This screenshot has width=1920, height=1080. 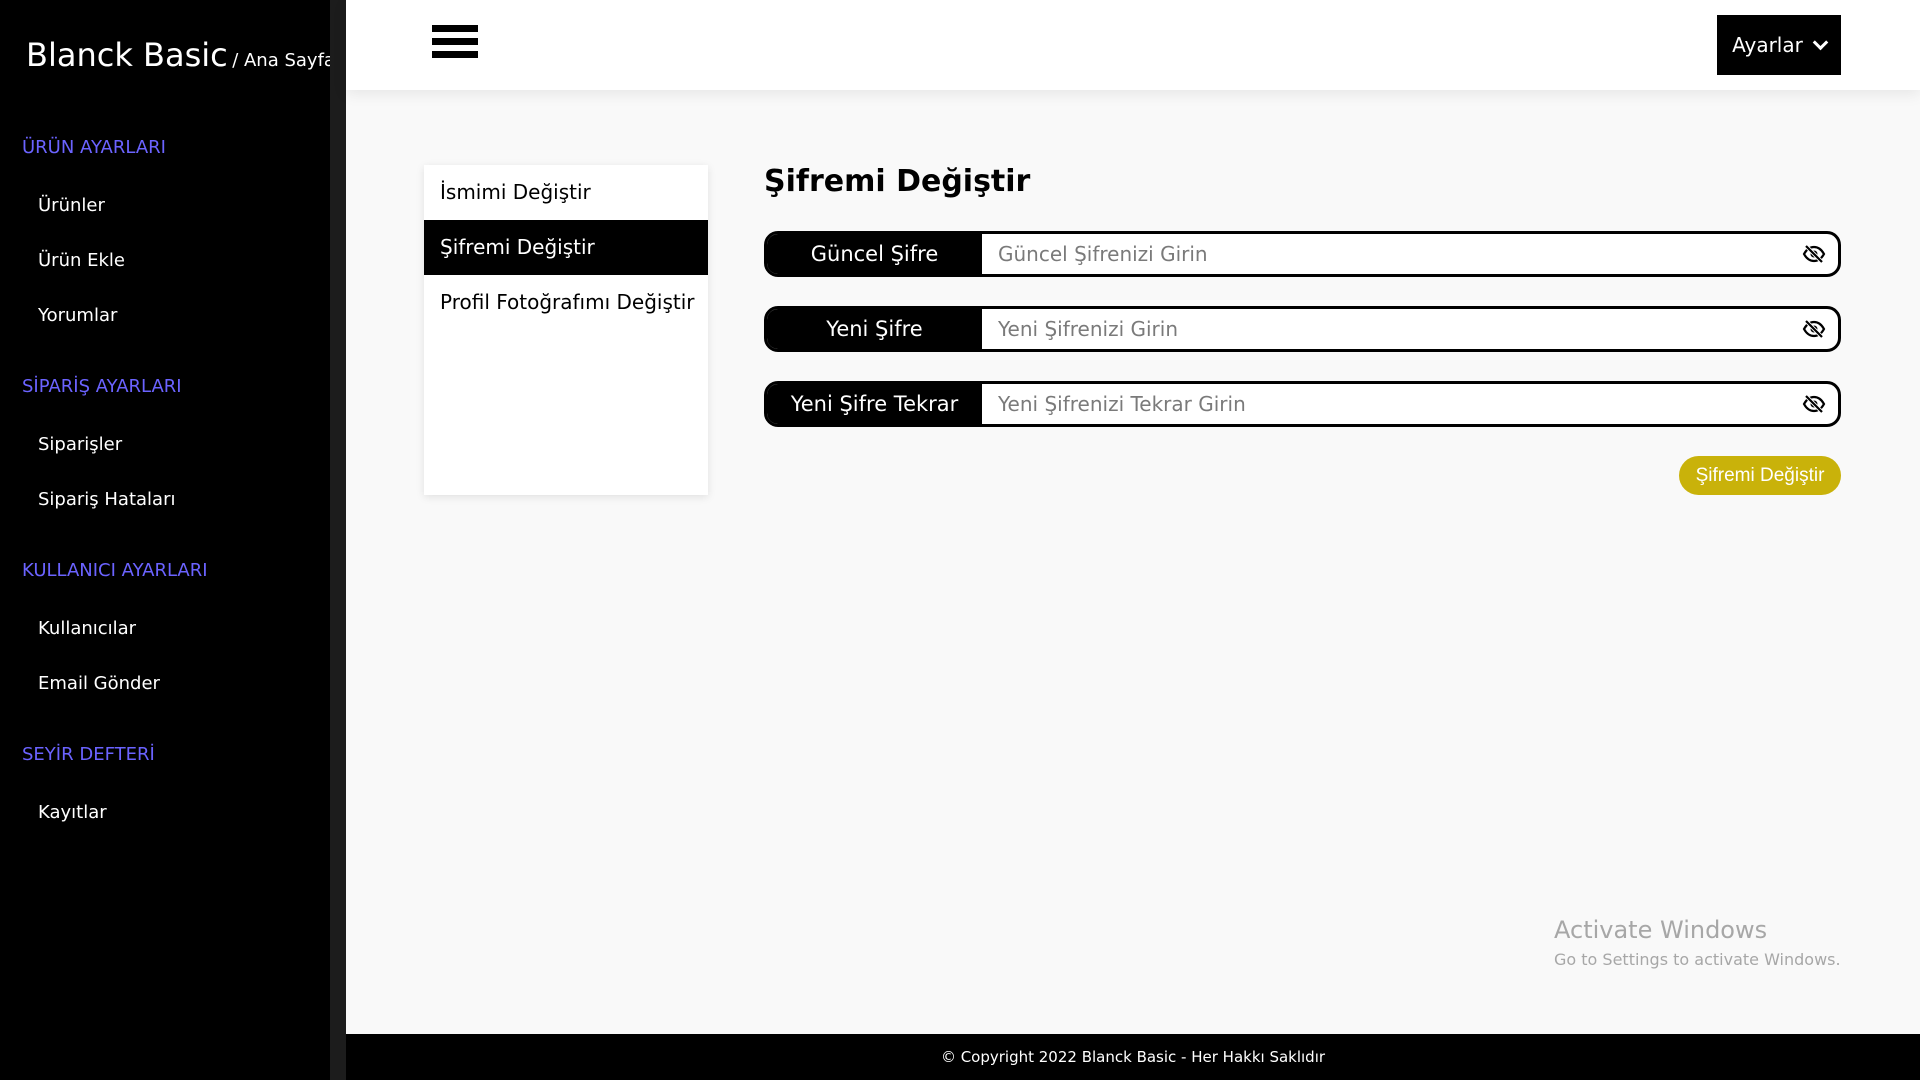 I want to click on breadcrumb: / Ana Sayfa, so click(x=283, y=60).